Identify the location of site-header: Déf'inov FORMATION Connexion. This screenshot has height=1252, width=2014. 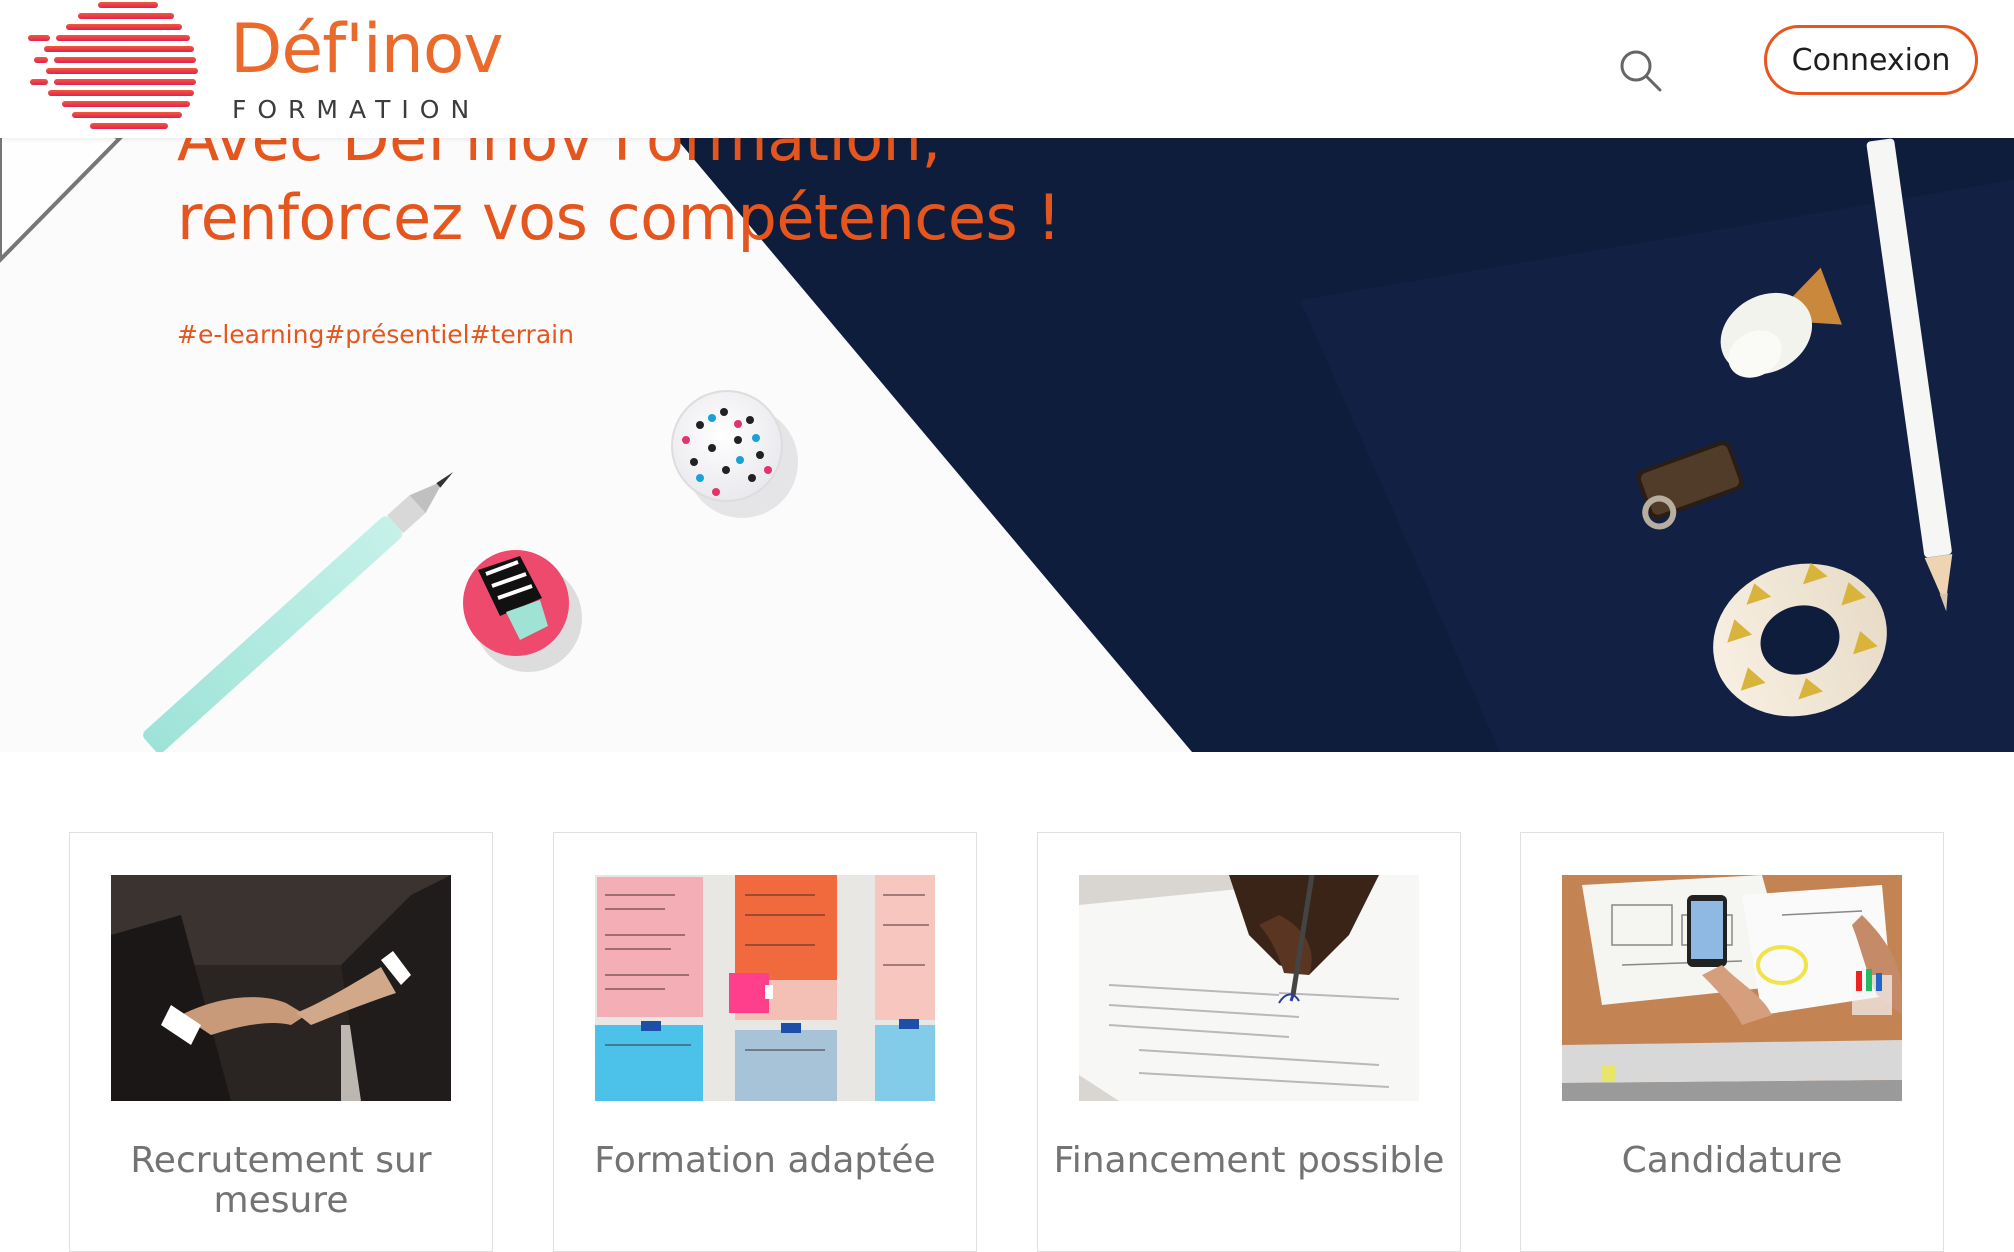
(1007, 69).